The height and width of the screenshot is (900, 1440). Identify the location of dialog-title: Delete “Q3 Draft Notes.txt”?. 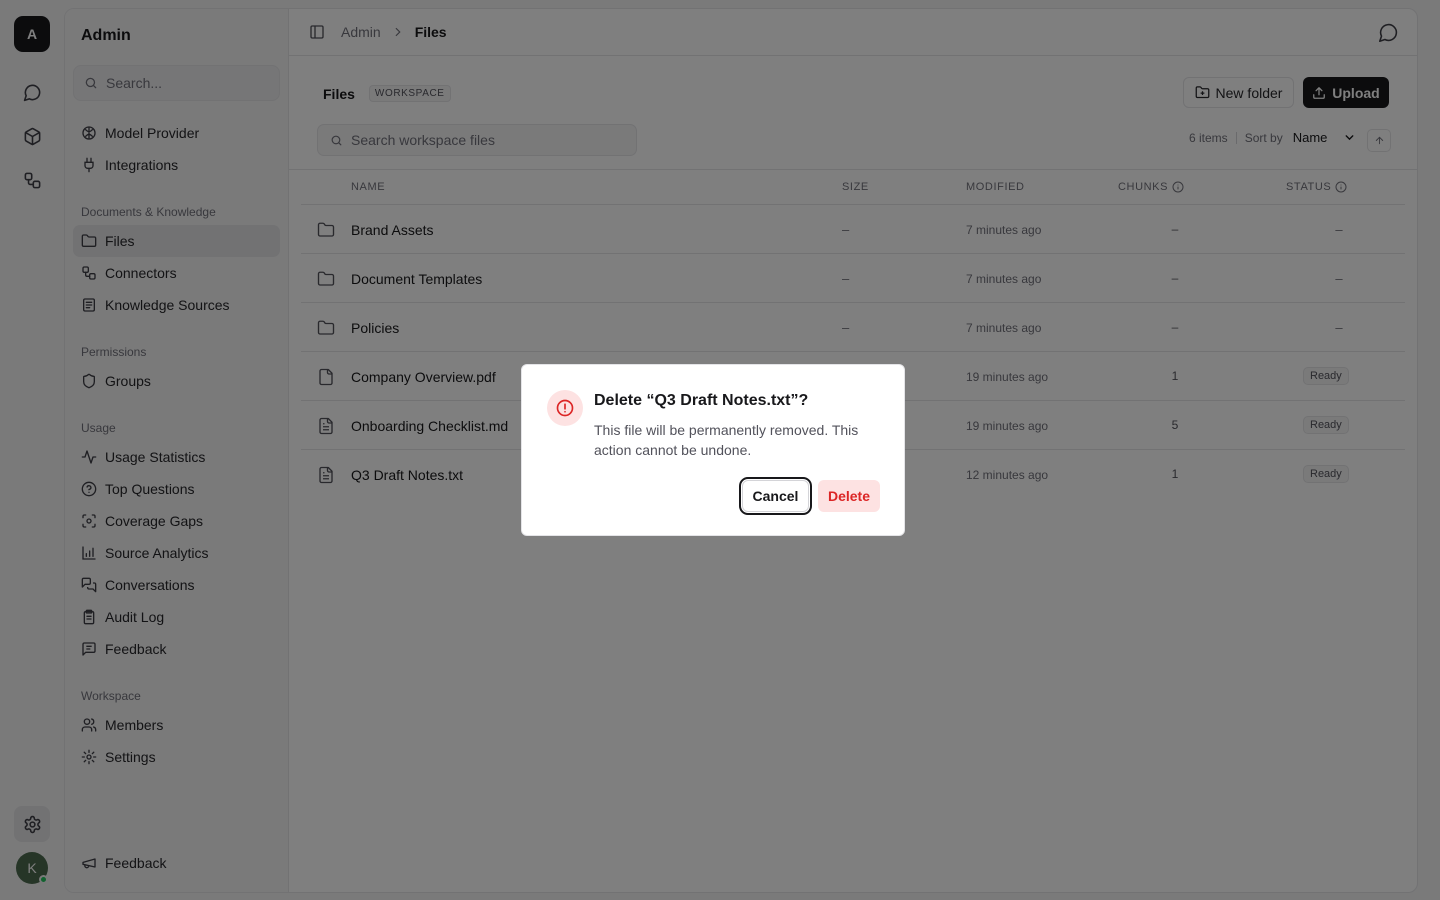
(701, 400).